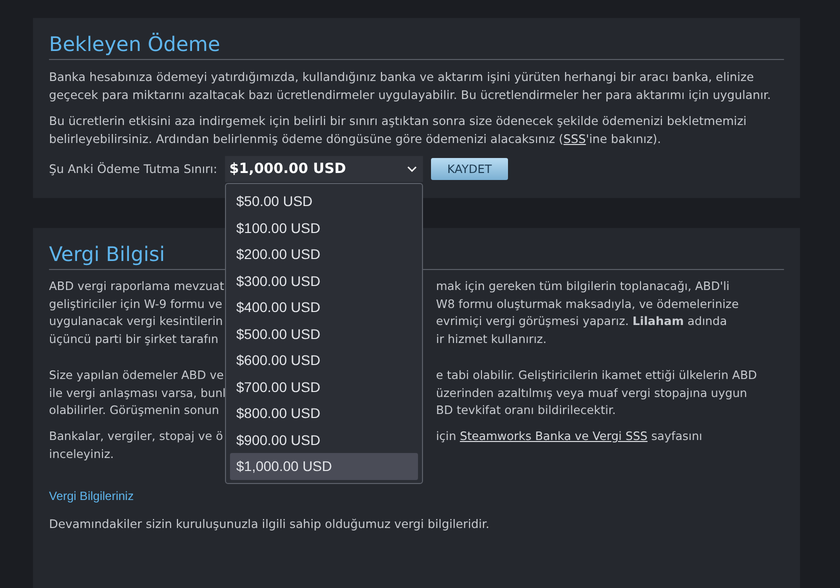  What do you see at coordinates (587, 304) in the screenshot?
I see `text-fragment: W8 formu oluşturmak maksadıyla, ve ödemelerinize` at bounding box center [587, 304].